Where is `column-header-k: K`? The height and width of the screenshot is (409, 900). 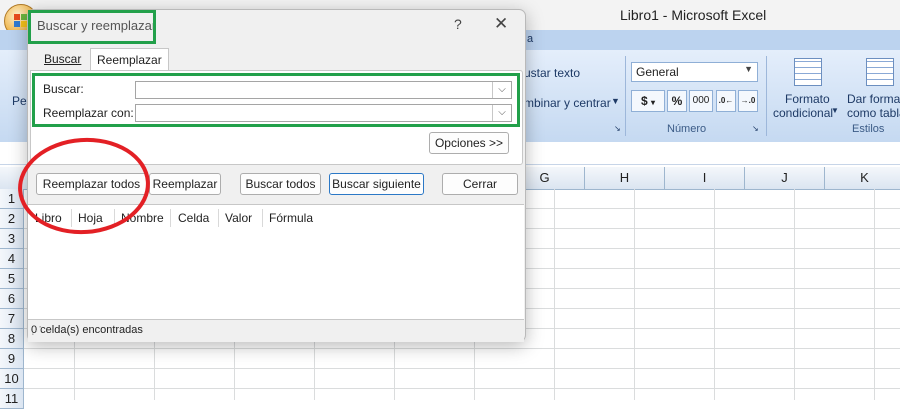 column-header-k: K is located at coordinates (862, 178).